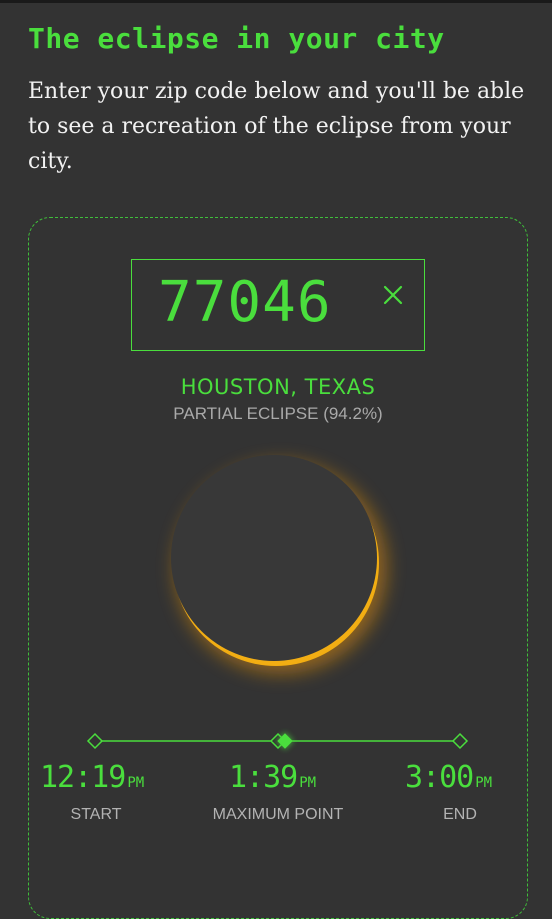  What do you see at coordinates (274, 558) in the screenshot?
I see `moon` at bounding box center [274, 558].